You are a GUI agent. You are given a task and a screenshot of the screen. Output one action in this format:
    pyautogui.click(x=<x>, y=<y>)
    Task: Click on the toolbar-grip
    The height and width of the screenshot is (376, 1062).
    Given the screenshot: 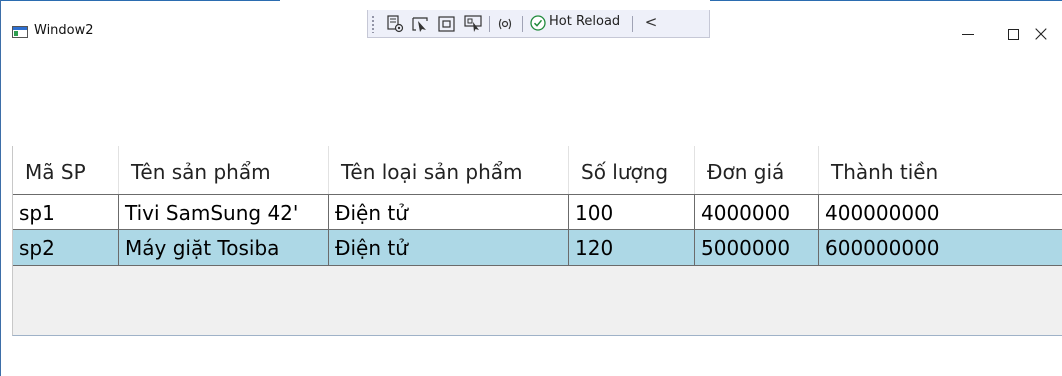 What is the action you would take?
    pyautogui.click(x=373, y=24)
    